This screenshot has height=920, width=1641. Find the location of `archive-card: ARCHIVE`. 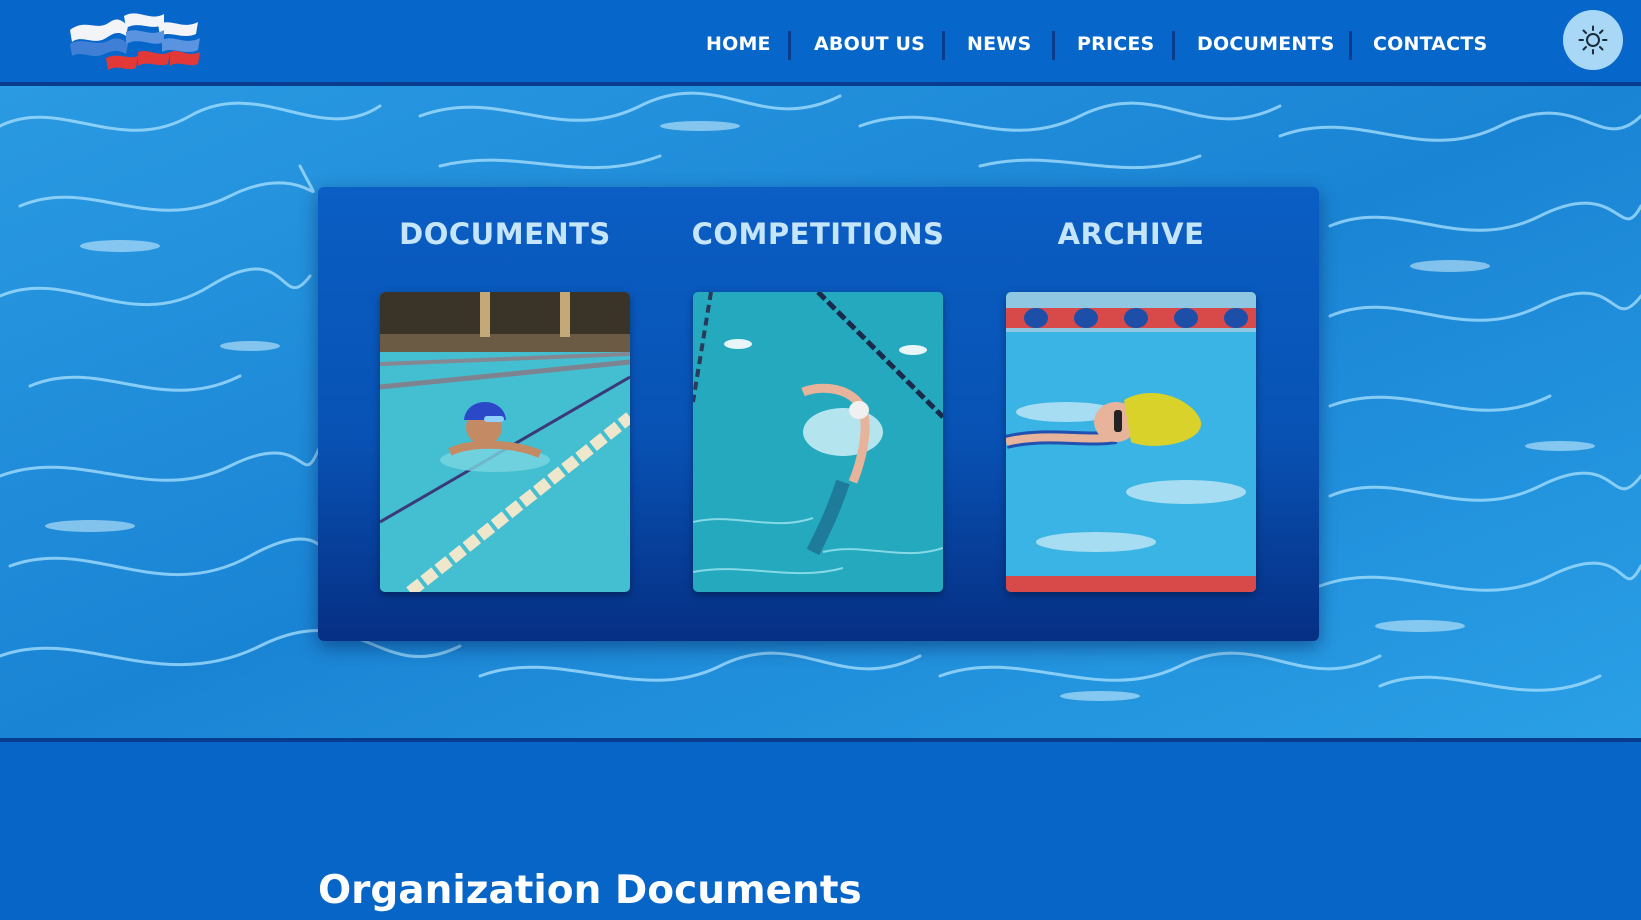

archive-card: ARCHIVE is located at coordinates (1131, 414).